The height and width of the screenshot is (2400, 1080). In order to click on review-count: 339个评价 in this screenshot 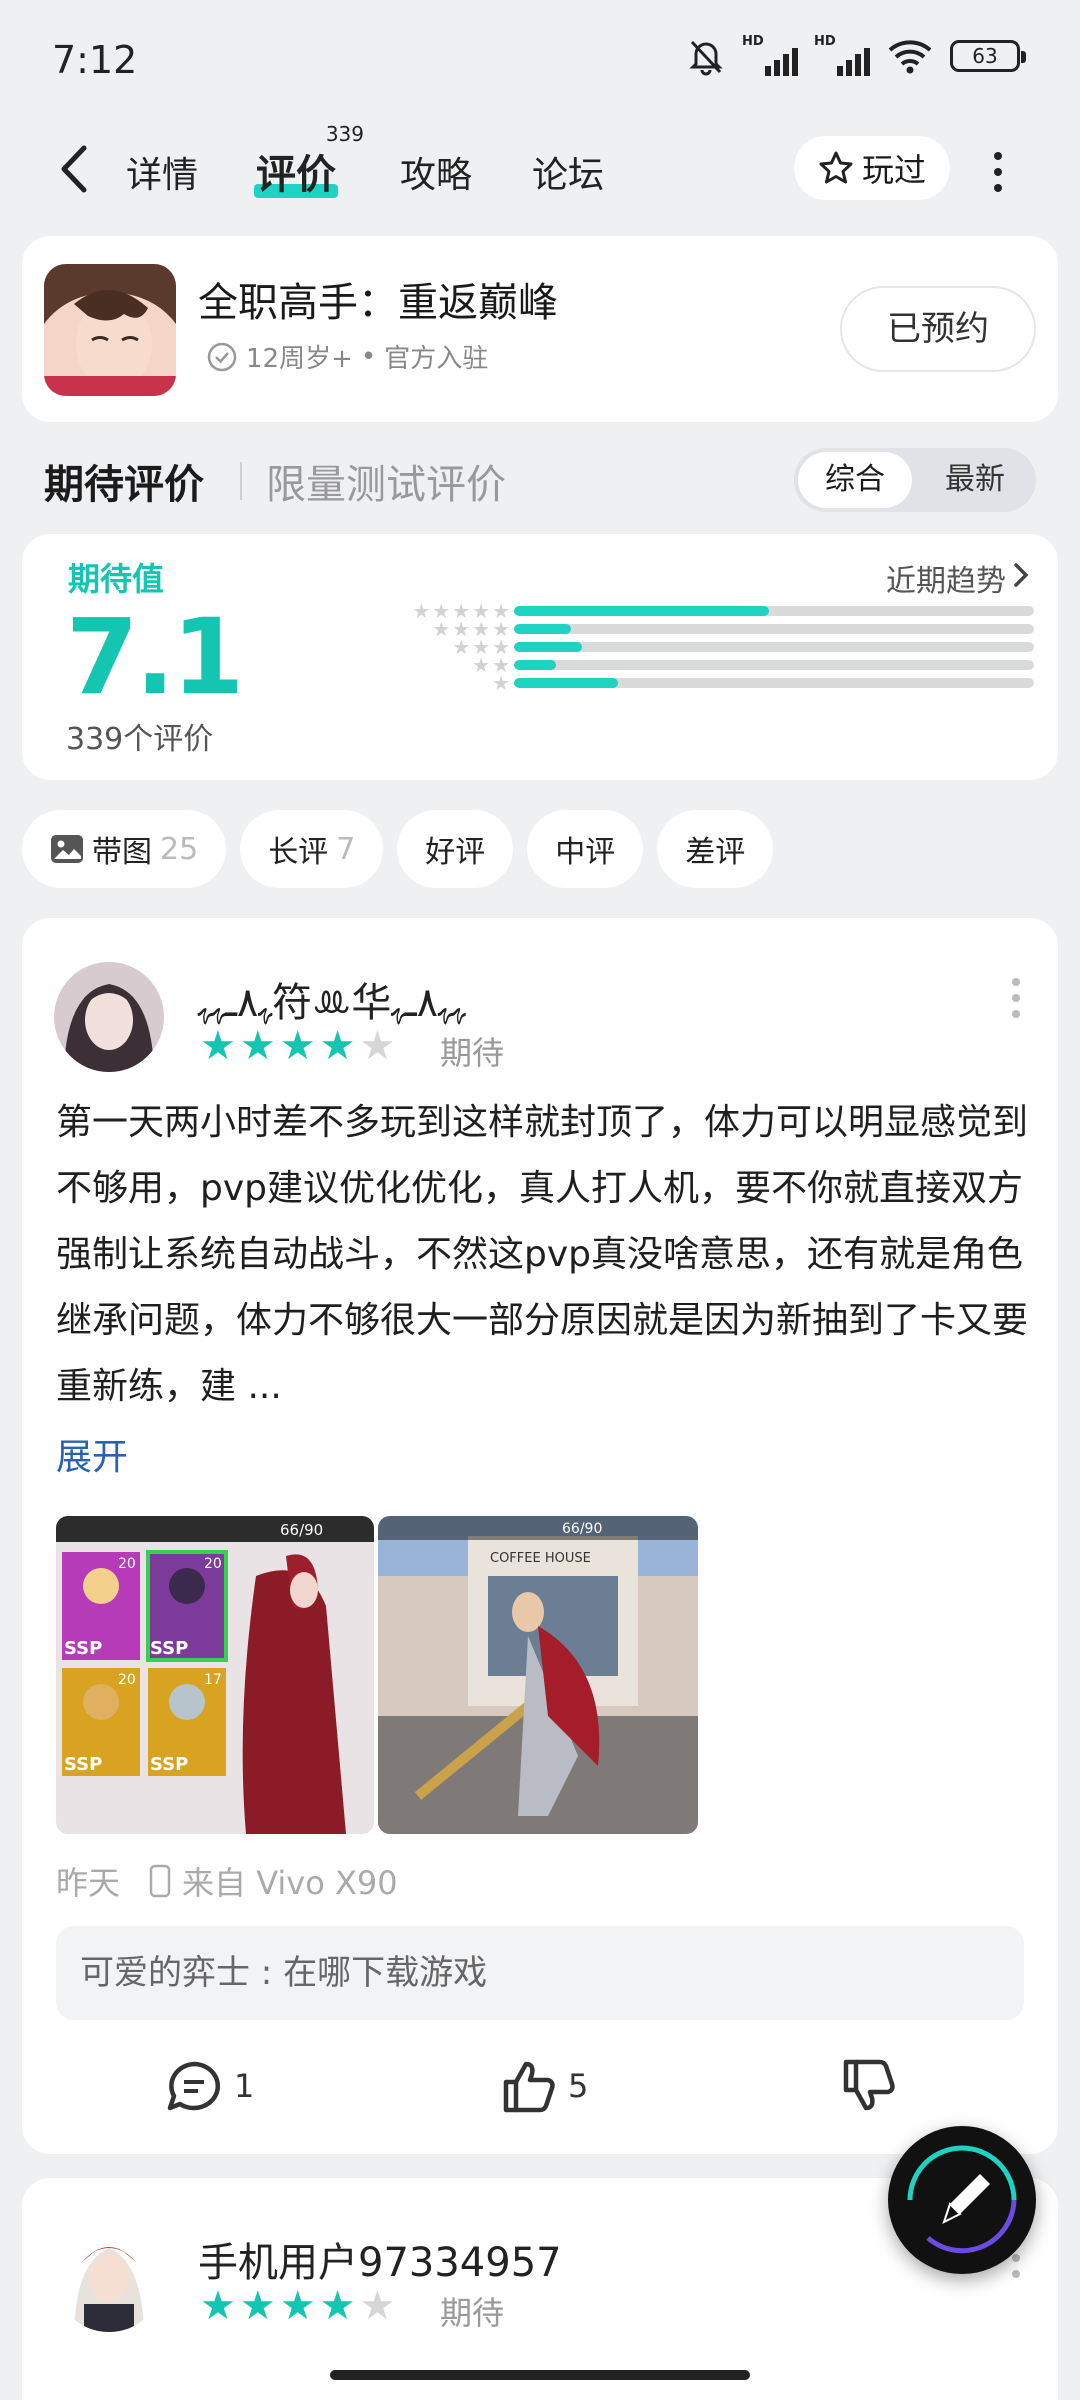, I will do `click(140, 739)`.